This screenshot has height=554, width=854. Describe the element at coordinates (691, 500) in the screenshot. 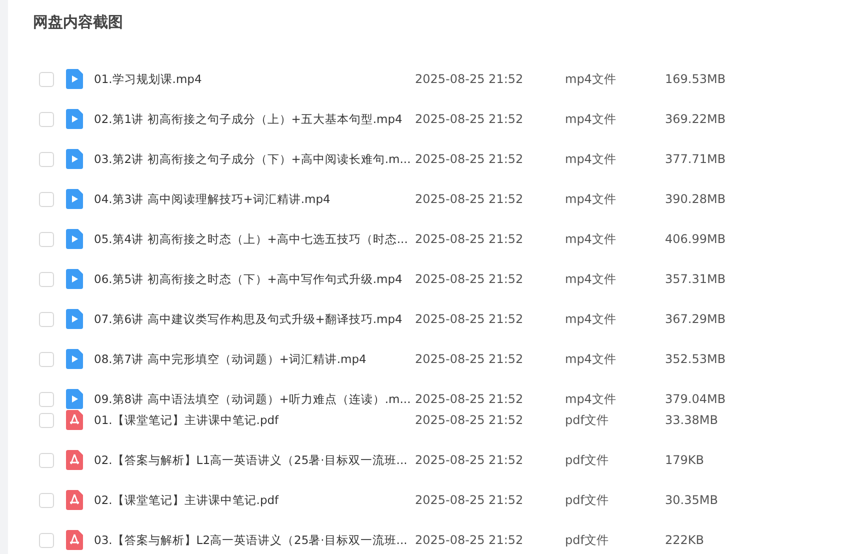

I see `file-size: 30.35MB` at that location.